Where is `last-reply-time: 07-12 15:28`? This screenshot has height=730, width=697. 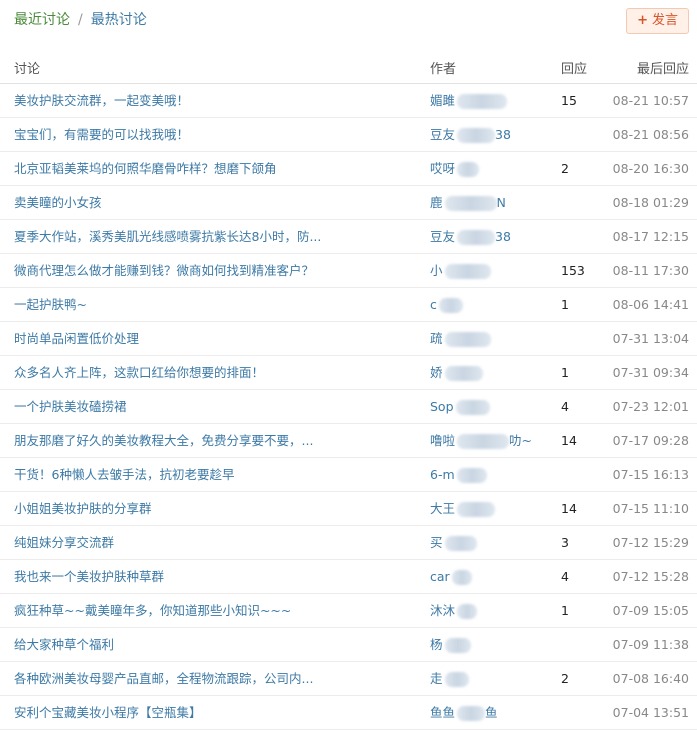 last-reply-time: 07-12 15:28 is located at coordinates (650, 576).